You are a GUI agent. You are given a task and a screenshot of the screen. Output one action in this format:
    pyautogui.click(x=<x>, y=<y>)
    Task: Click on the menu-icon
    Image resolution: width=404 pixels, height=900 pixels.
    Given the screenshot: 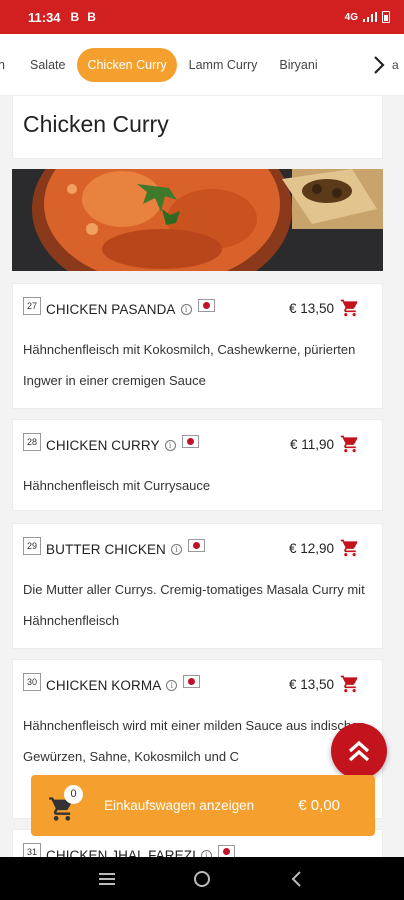 What is the action you would take?
    pyautogui.click(x=107, y=879)
    